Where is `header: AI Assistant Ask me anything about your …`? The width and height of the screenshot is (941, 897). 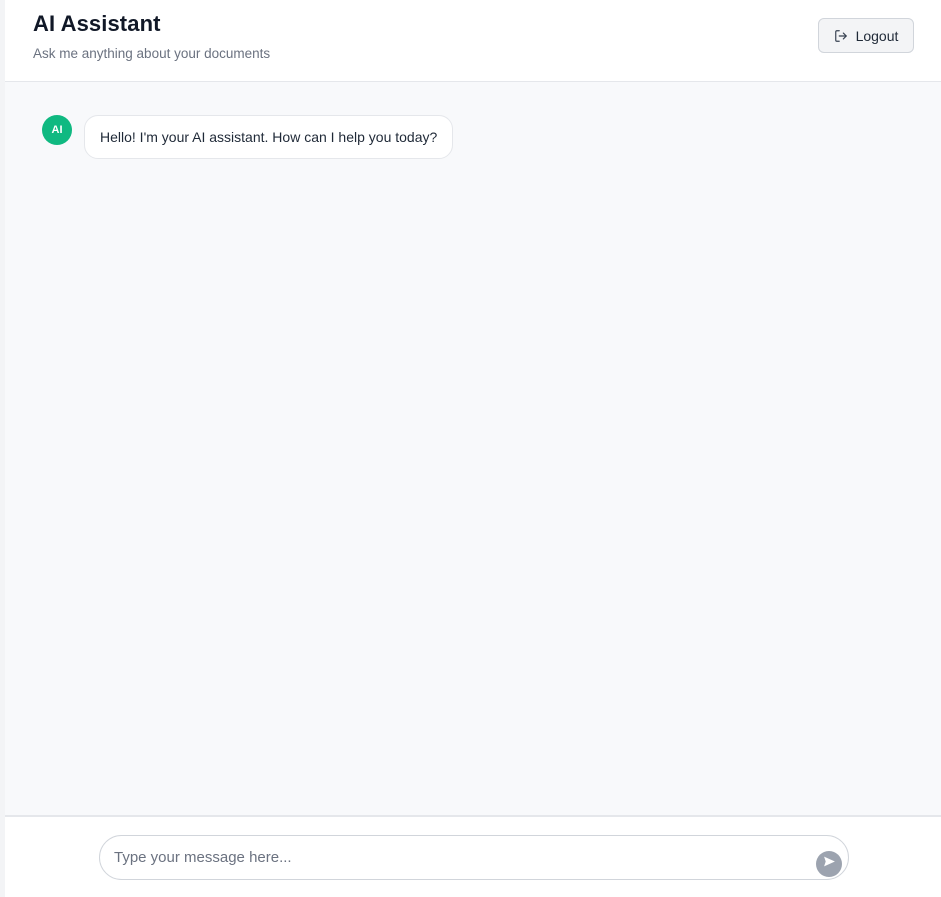 header: AI Assistant Ask me anything about your … is located at coordinates (473, 41).